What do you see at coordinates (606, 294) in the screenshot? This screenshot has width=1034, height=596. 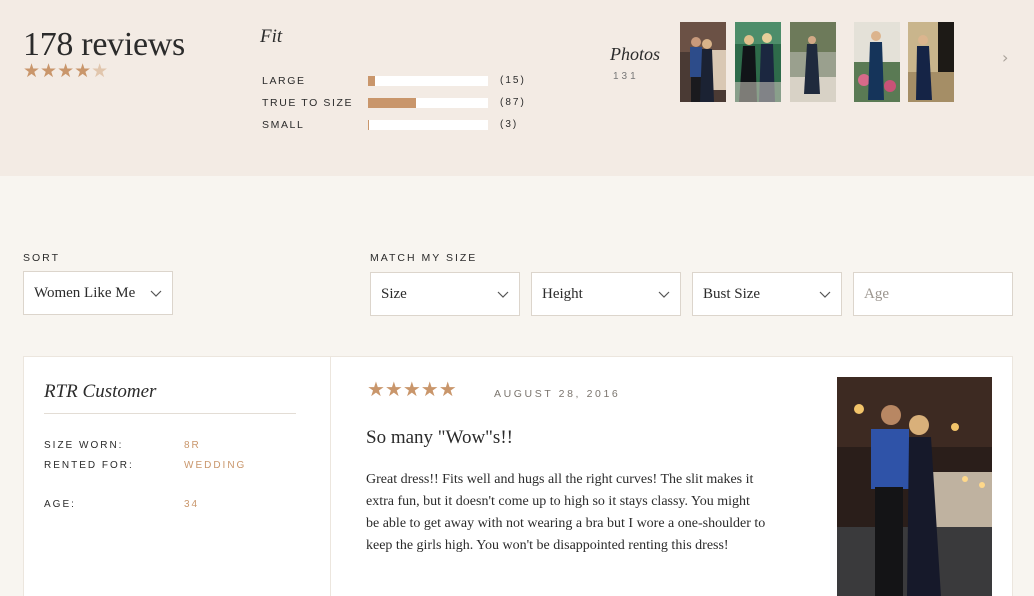 I see `height-select: Height` at bounding box center [606, 294].